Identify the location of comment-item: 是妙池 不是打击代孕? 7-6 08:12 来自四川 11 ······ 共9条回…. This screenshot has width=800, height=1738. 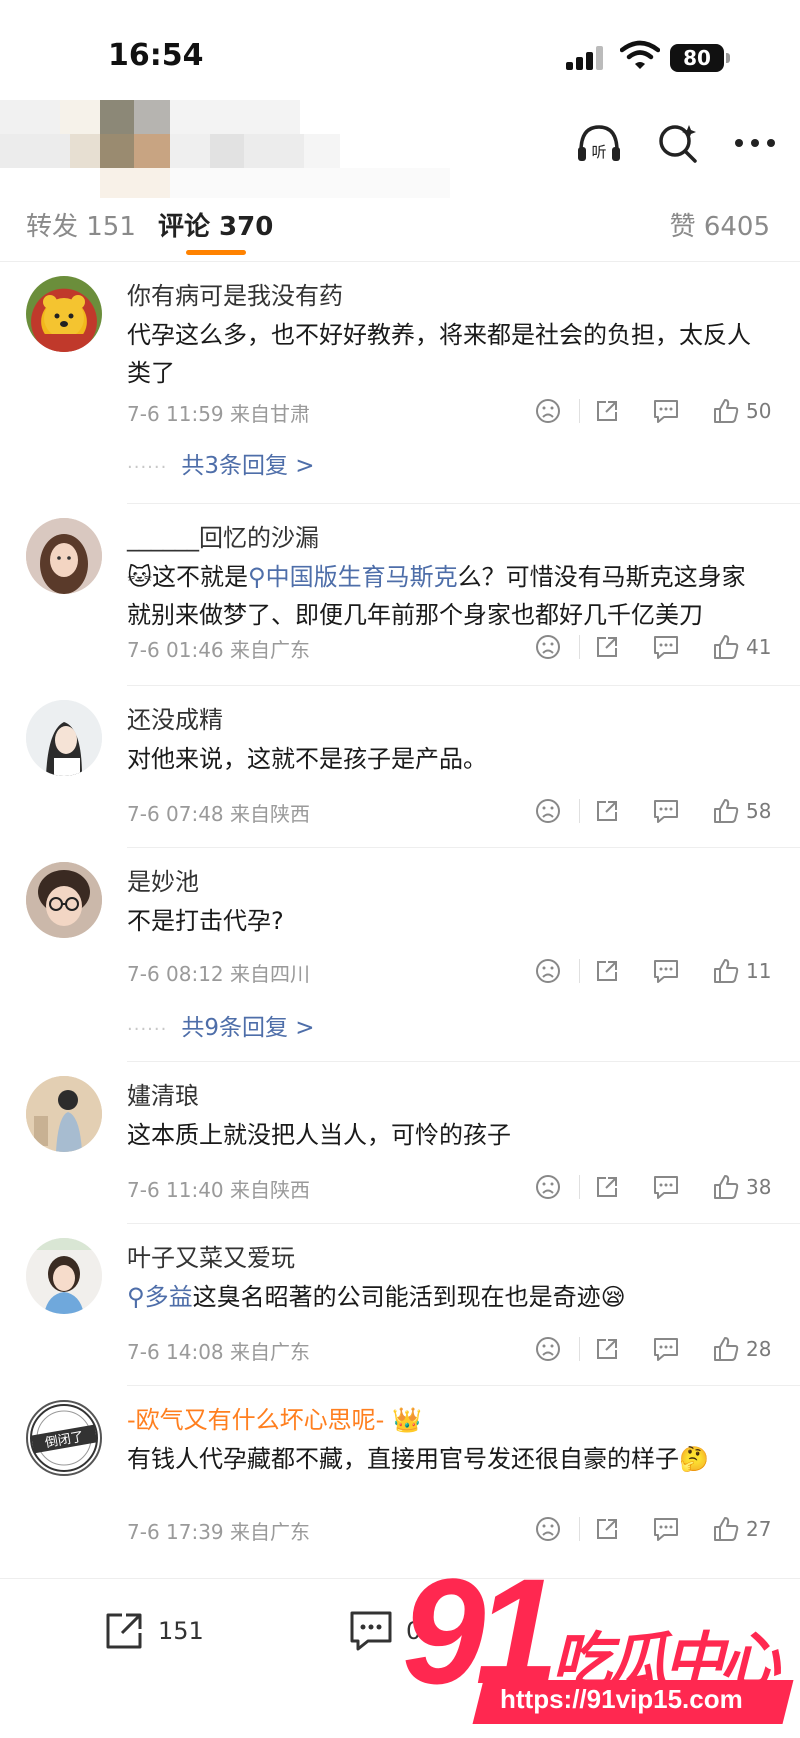
(400, 955).